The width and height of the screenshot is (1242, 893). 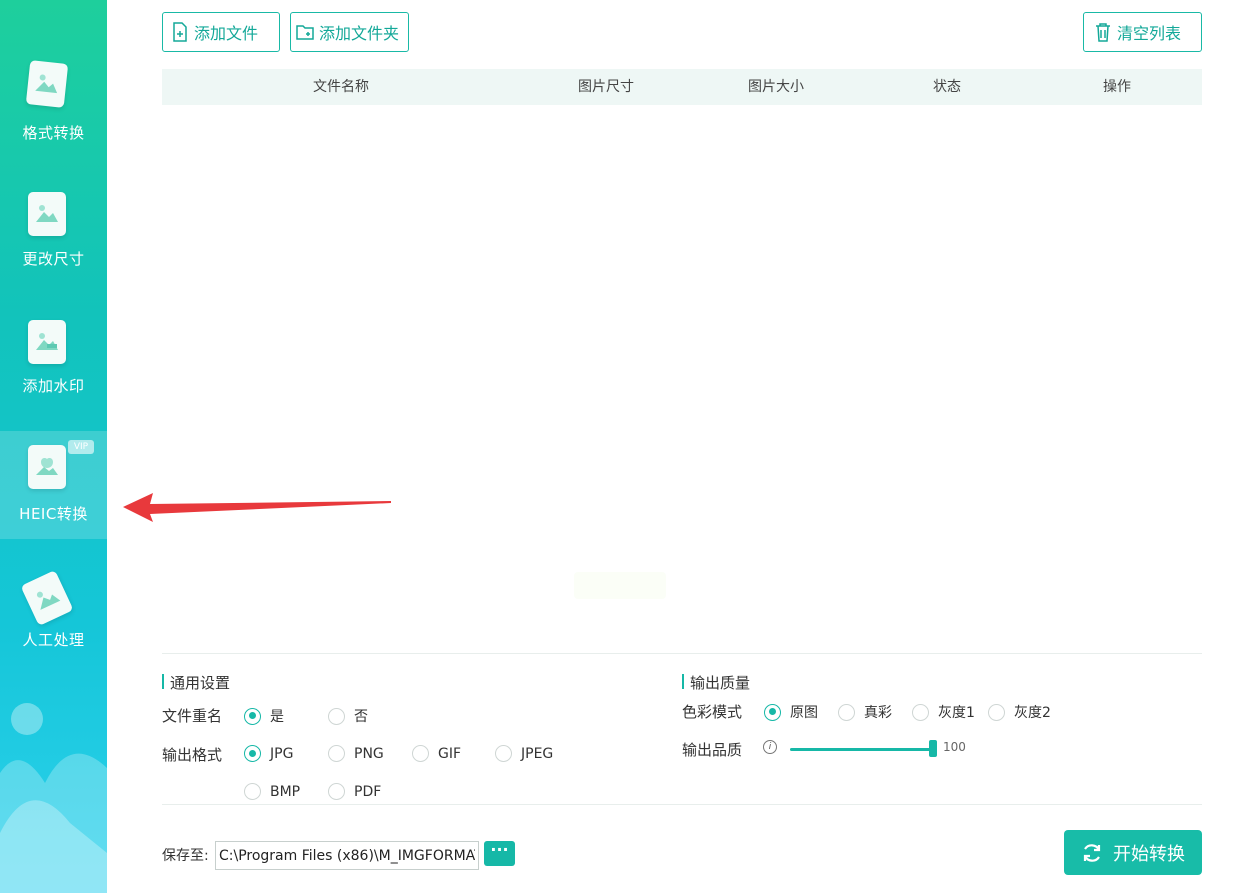 I want to click on image-resize-icon, so click(x=47, y=214).